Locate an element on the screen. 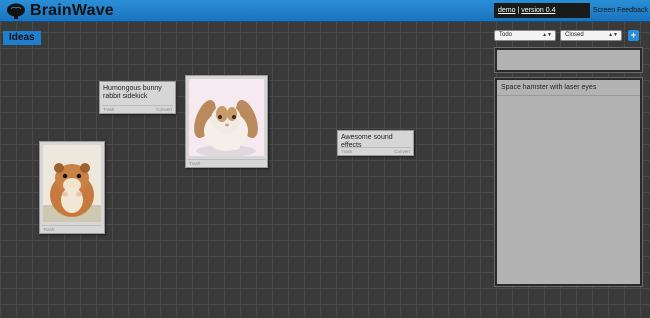 The image size is (650, 318). state-filter-value: Closed is located at coordinates (574, 35).